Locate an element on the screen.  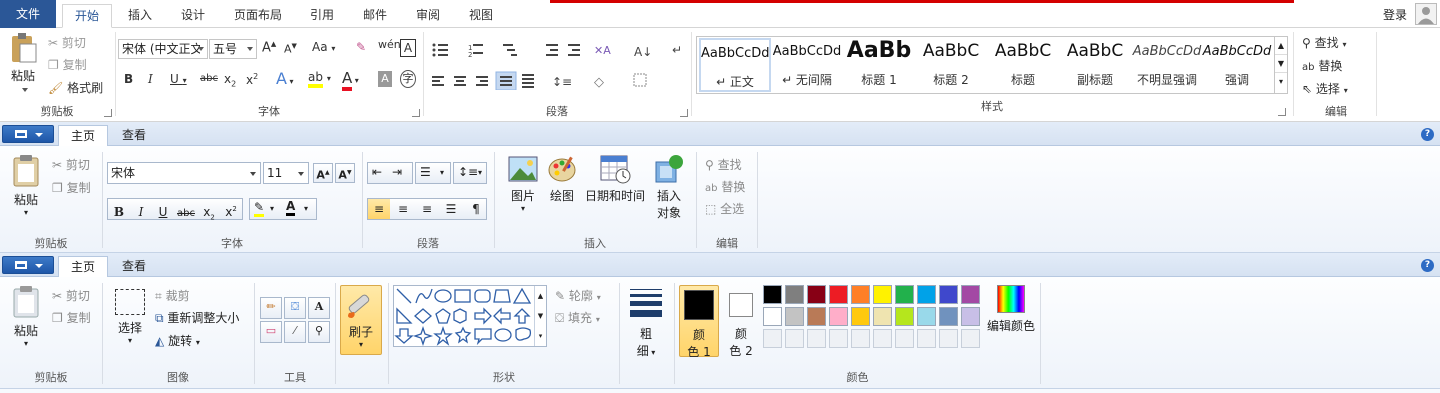
align-center-icon: ≡ is located at coordinates (403, 209).